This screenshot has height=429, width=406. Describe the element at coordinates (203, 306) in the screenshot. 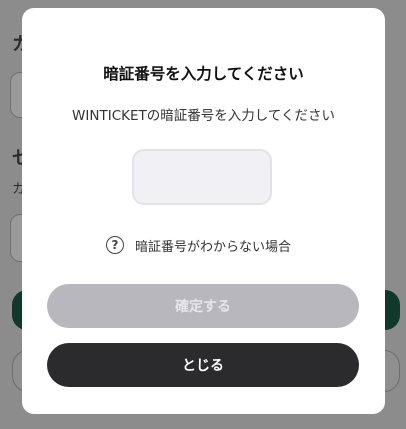

I see `confirm-button: 確定する` at that location.